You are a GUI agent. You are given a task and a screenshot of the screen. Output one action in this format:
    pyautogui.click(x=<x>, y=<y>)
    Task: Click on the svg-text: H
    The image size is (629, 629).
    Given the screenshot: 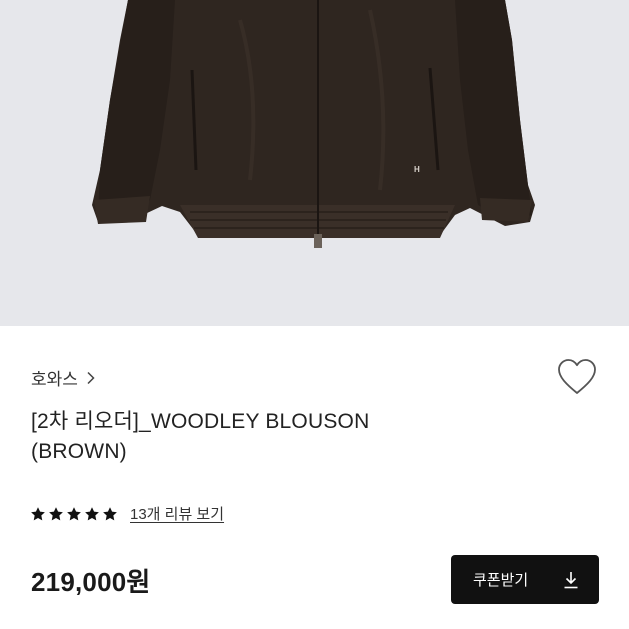 What is the action you would take?
    pyautogui.click(x=417, y=169)
    